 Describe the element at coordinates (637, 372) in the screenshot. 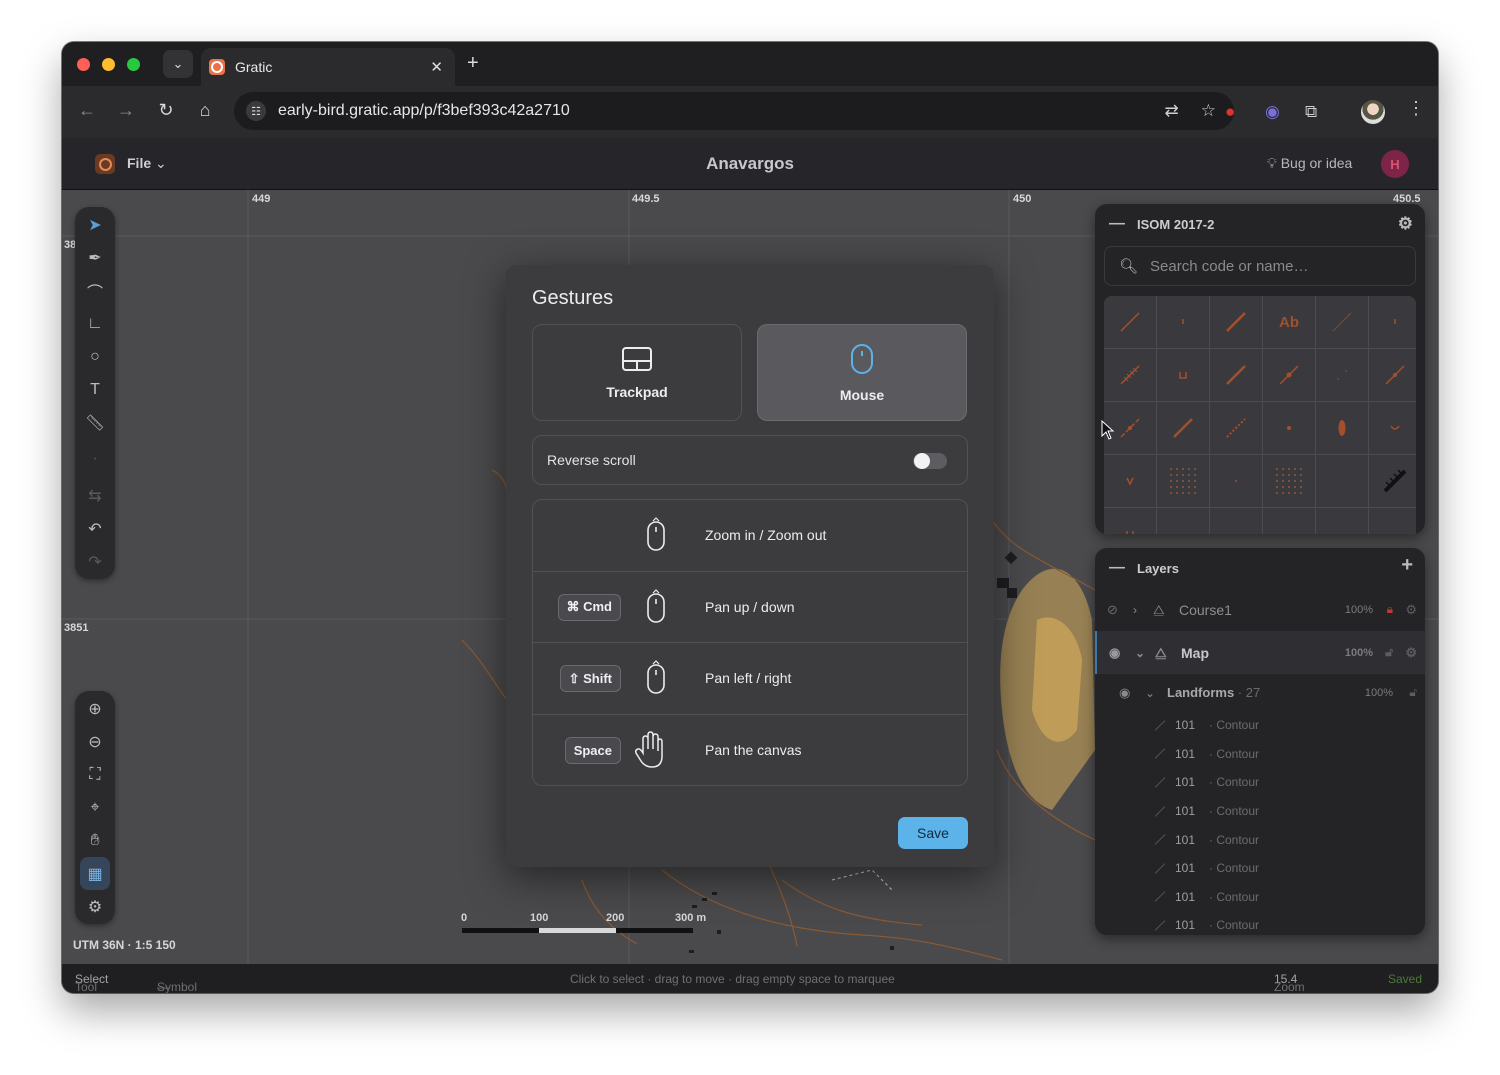

I see `trackpad-option: Trackpad` at that location.